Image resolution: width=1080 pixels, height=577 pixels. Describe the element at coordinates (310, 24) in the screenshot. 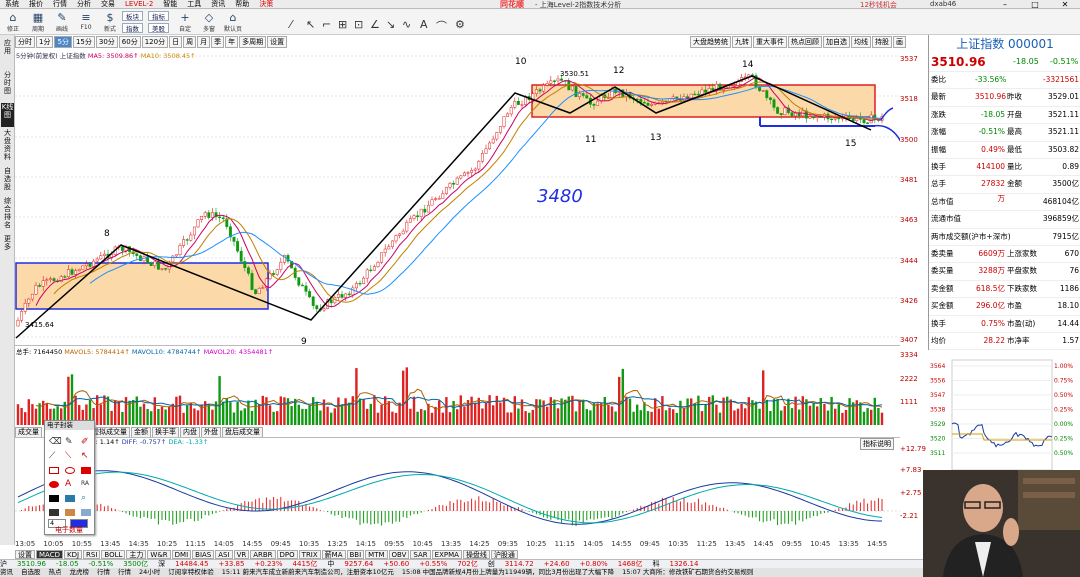

I see `draw-arrow-icon: ↖` at that location.